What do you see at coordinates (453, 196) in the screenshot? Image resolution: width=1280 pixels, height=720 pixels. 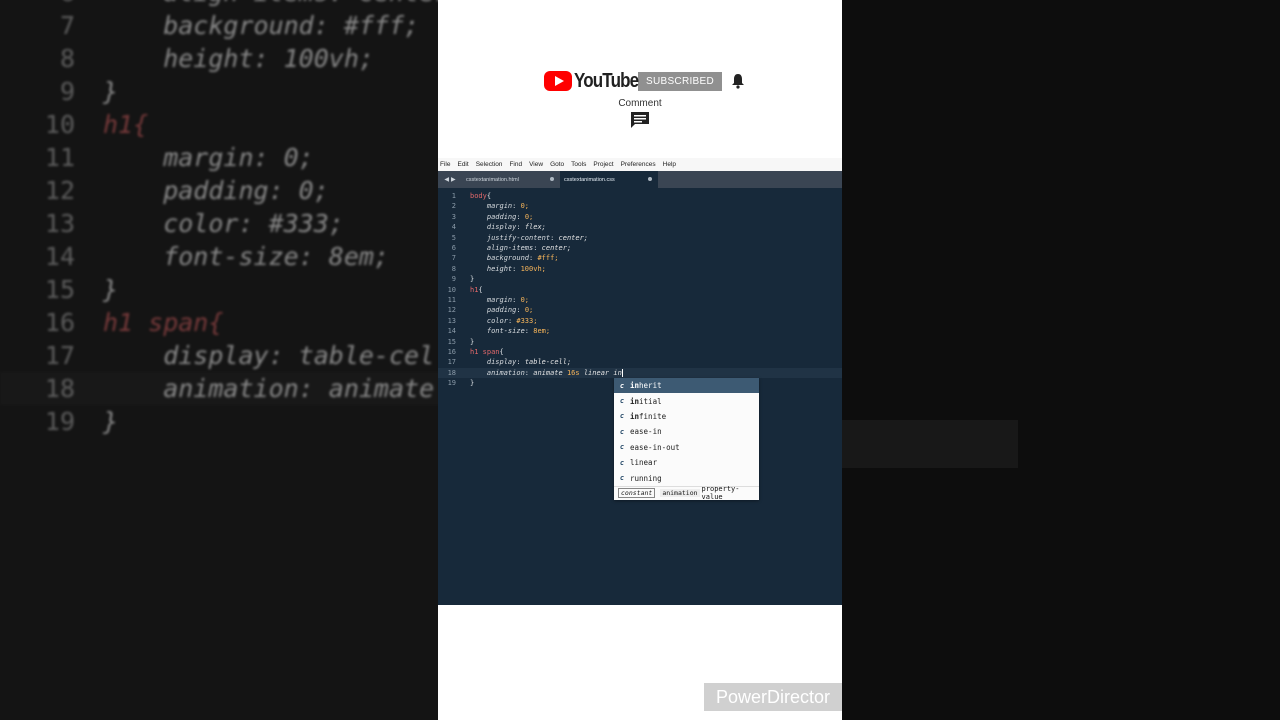 I see `line-number: 1` at bounding box center [453, 196].